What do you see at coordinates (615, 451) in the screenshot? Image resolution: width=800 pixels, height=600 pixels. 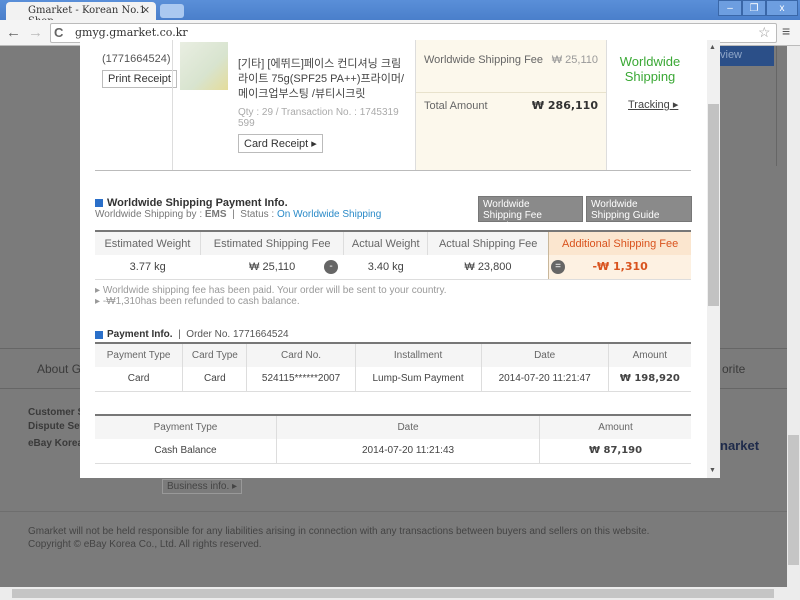 I see `cell: ₩ 87,190` at bounding box center [615, 451].